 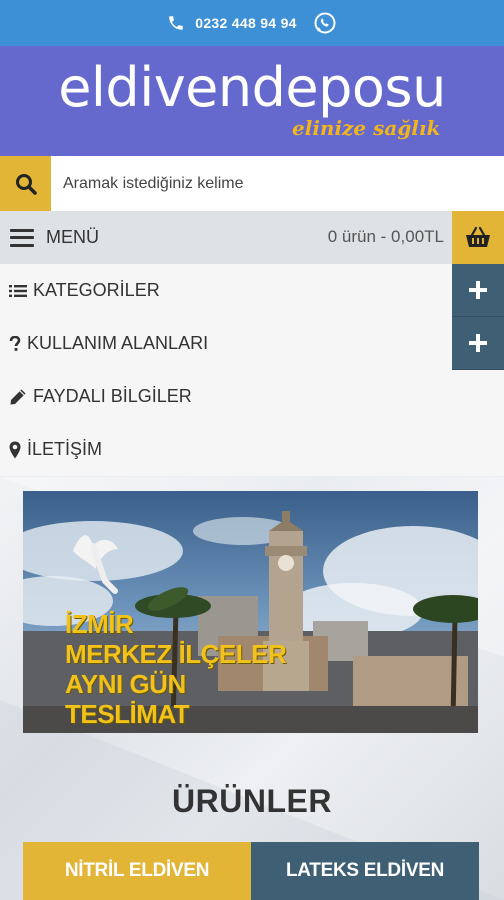 I want to click on tab-lateks-eldiven: LATEKS ELDİVEN, so click(x=365, y=871).